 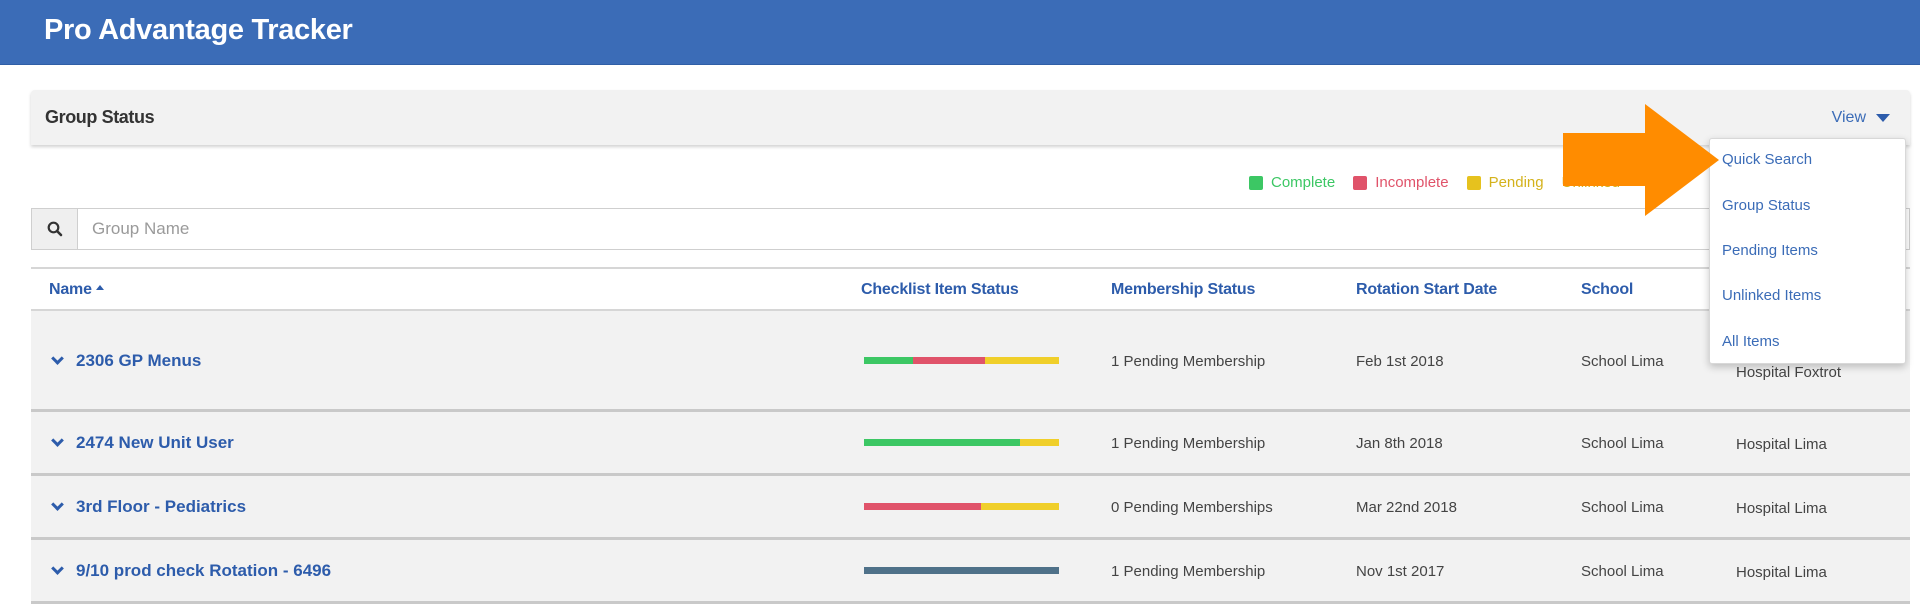 I want to click on legend-label: Complete, so click(x=1303, y=182).